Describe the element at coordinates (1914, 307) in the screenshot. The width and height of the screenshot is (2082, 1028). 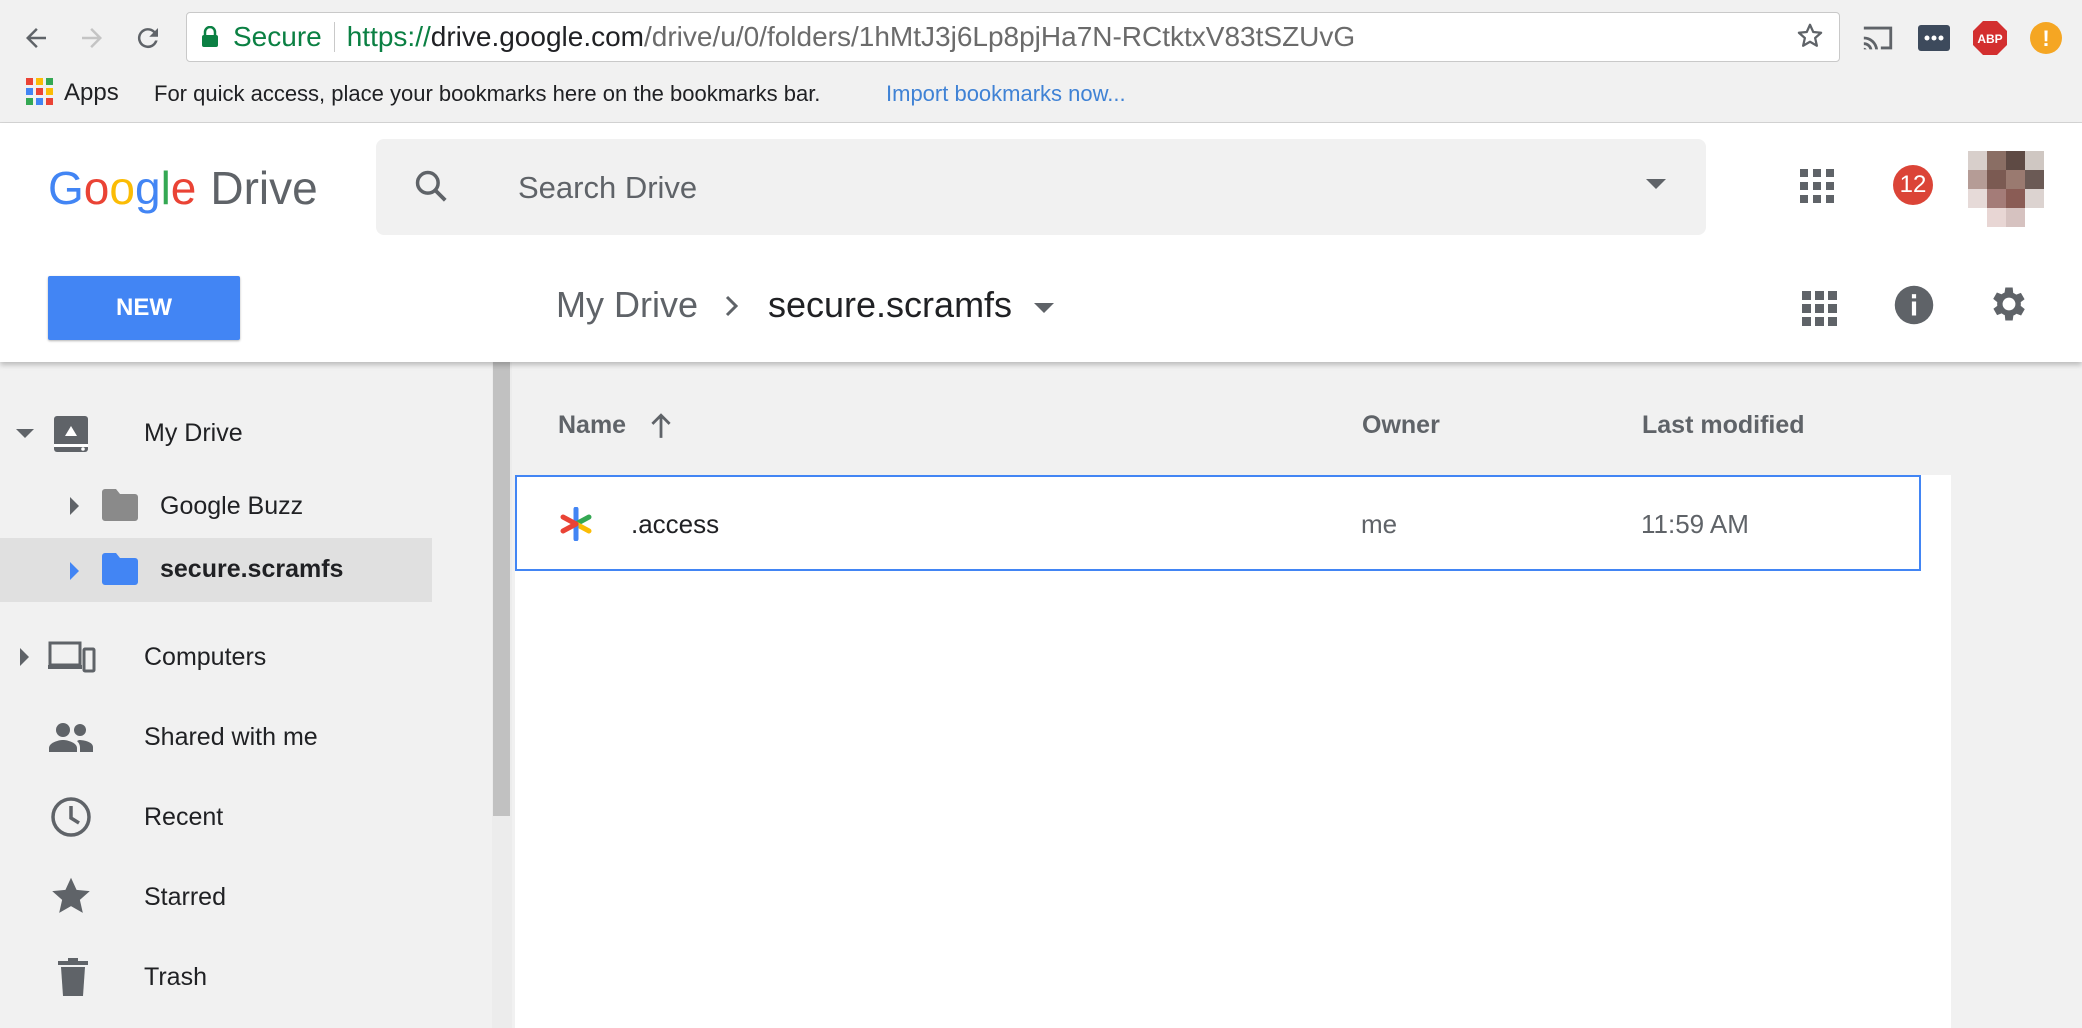
I see `info-icon` at that location.